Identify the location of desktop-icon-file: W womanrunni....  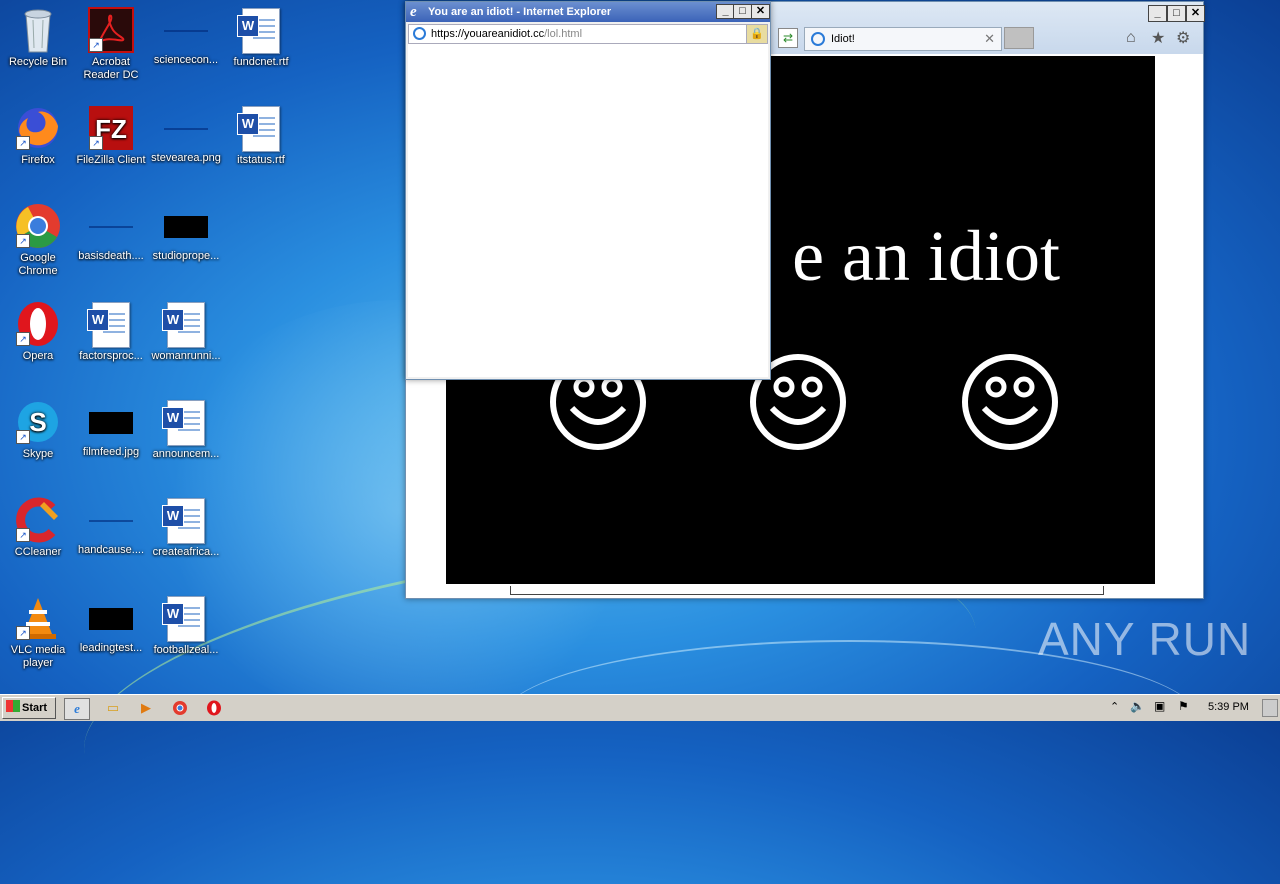
(186, 331).